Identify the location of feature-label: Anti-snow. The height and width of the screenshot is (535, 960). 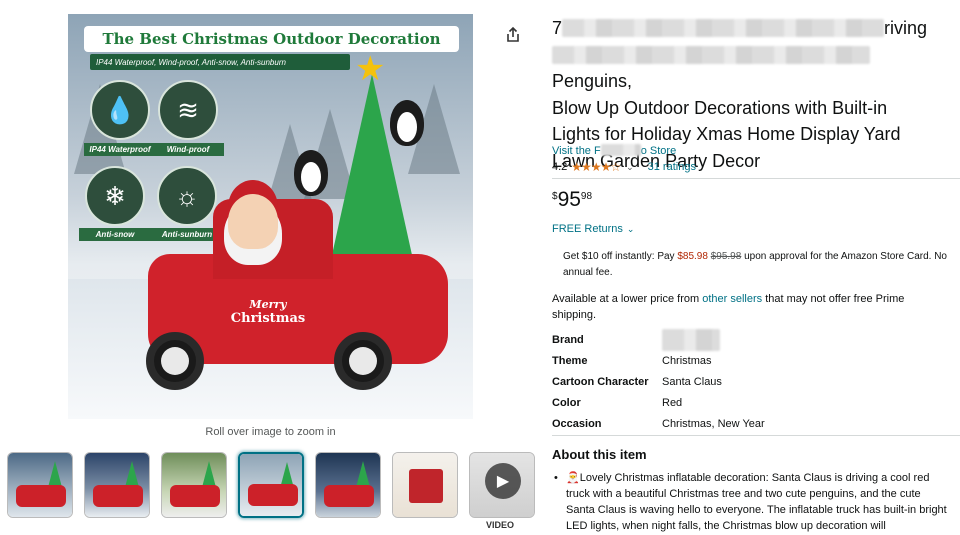
(115, 234).